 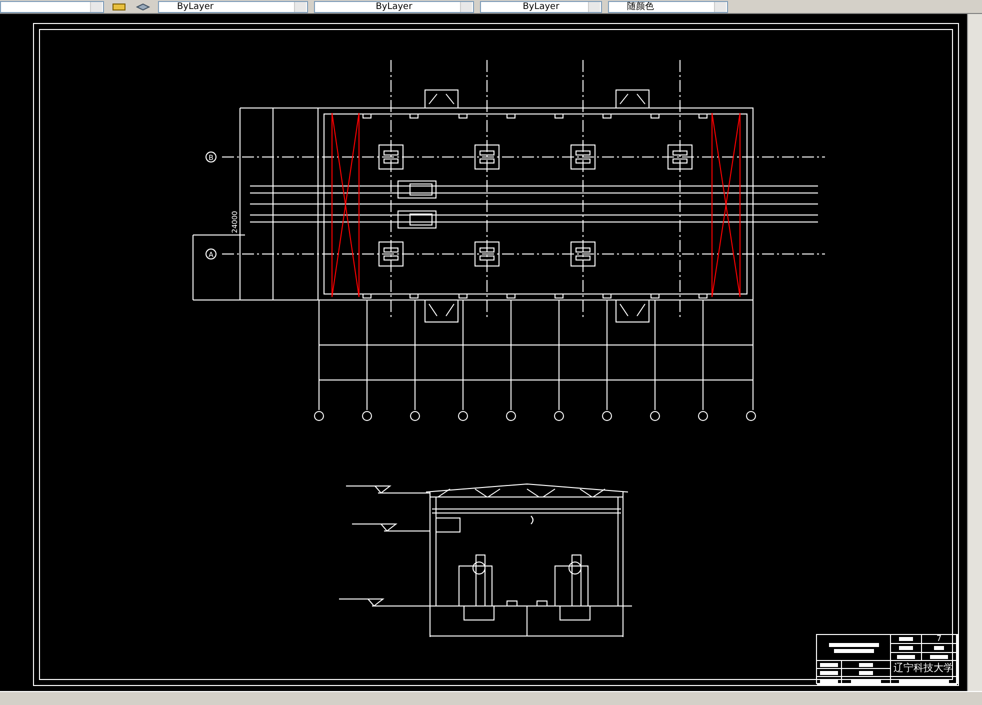 What do you see at coordinates (974, 352) in the screenshot?
I see `scrollbar` at bounding box center [974, 352].